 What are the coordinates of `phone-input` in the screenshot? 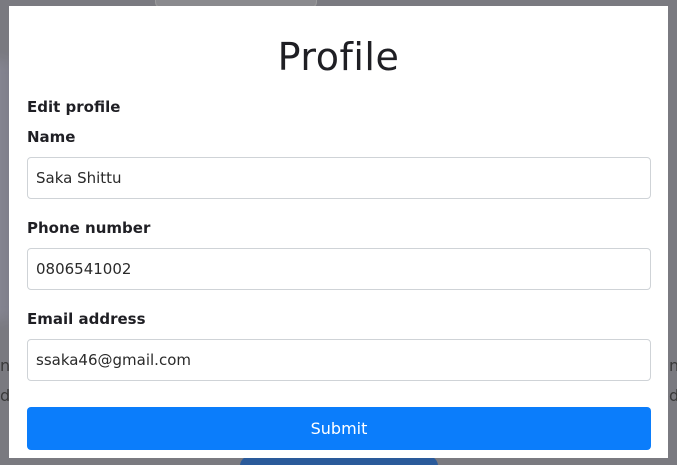 It's located at (339, 269).